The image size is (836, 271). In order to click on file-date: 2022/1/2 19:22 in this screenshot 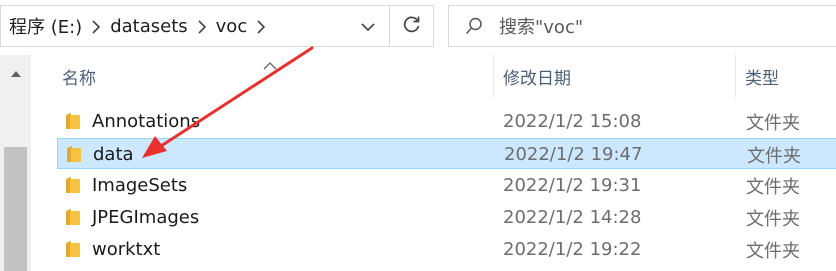, I will do `click(572, 249)`.